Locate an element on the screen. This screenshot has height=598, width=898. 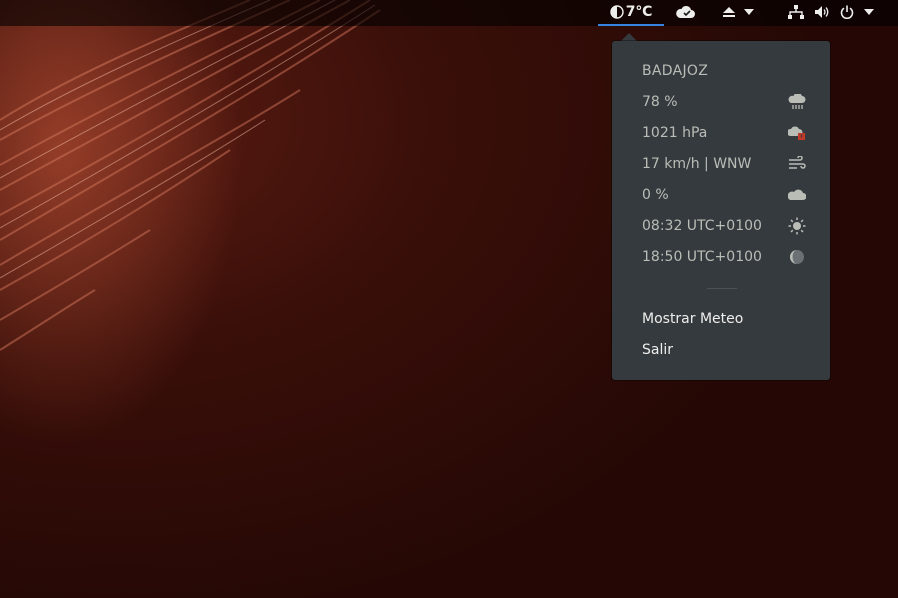
volume-icon is located at coordinates (822, 12).